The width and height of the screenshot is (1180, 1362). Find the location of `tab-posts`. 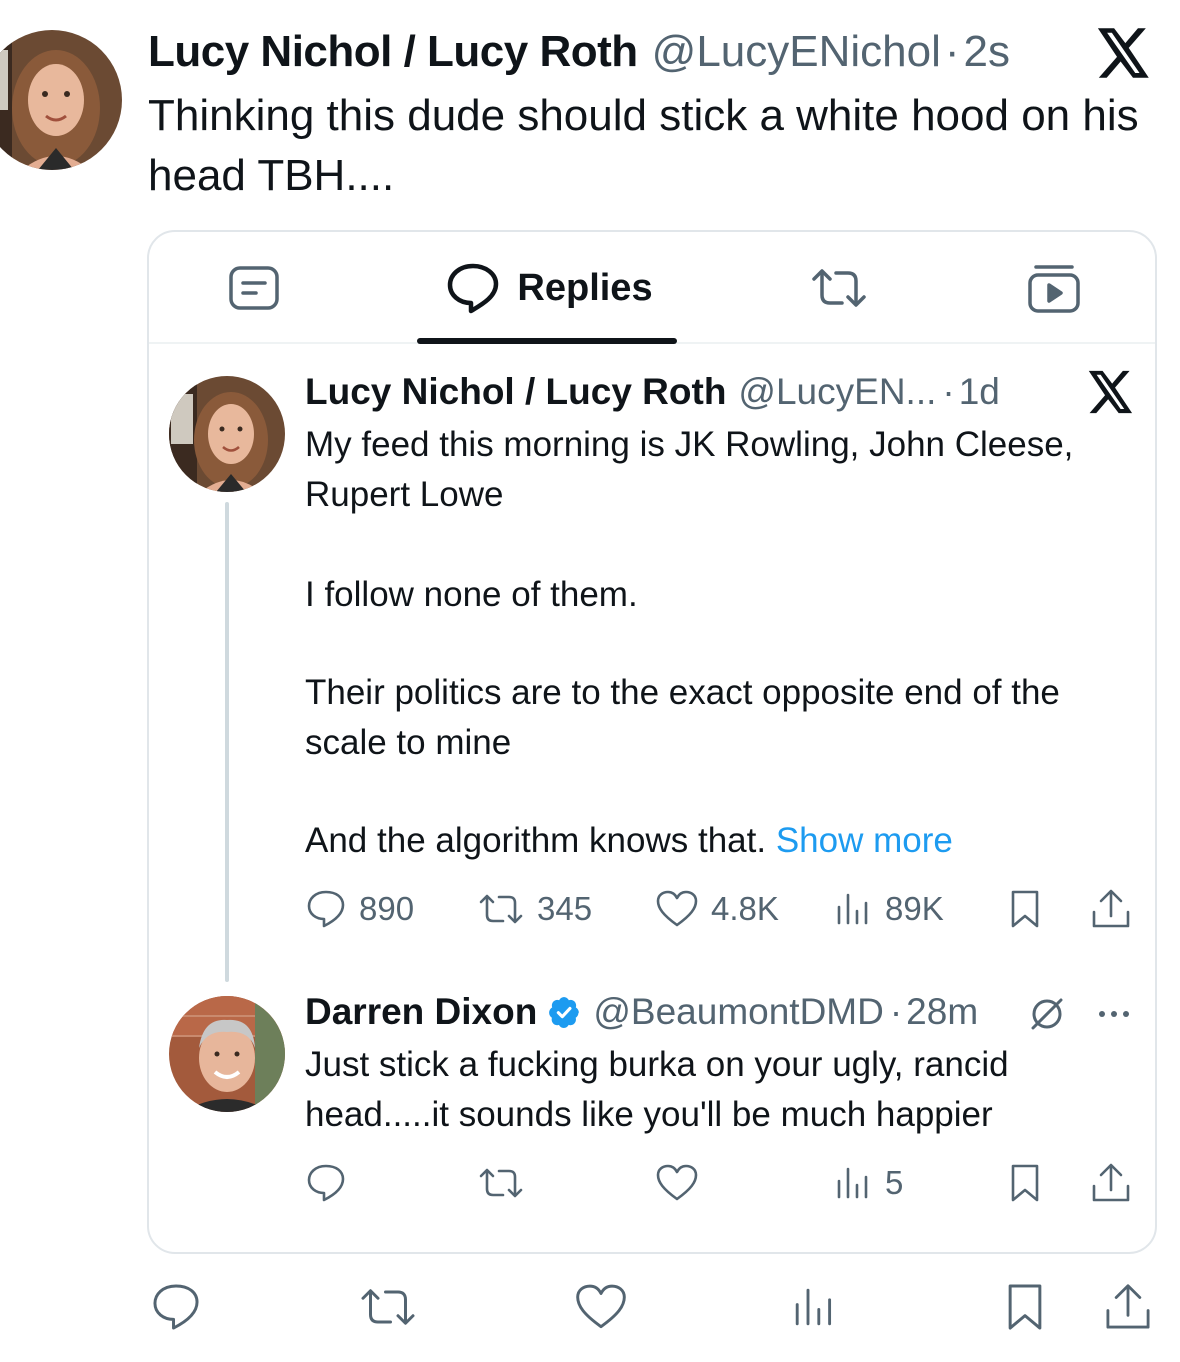

tab-posts is located at coordinates (254, 288).